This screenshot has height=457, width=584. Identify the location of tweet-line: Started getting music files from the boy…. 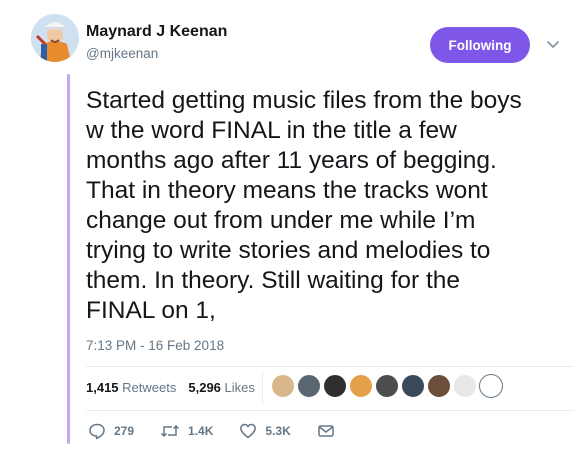
(304, 100).